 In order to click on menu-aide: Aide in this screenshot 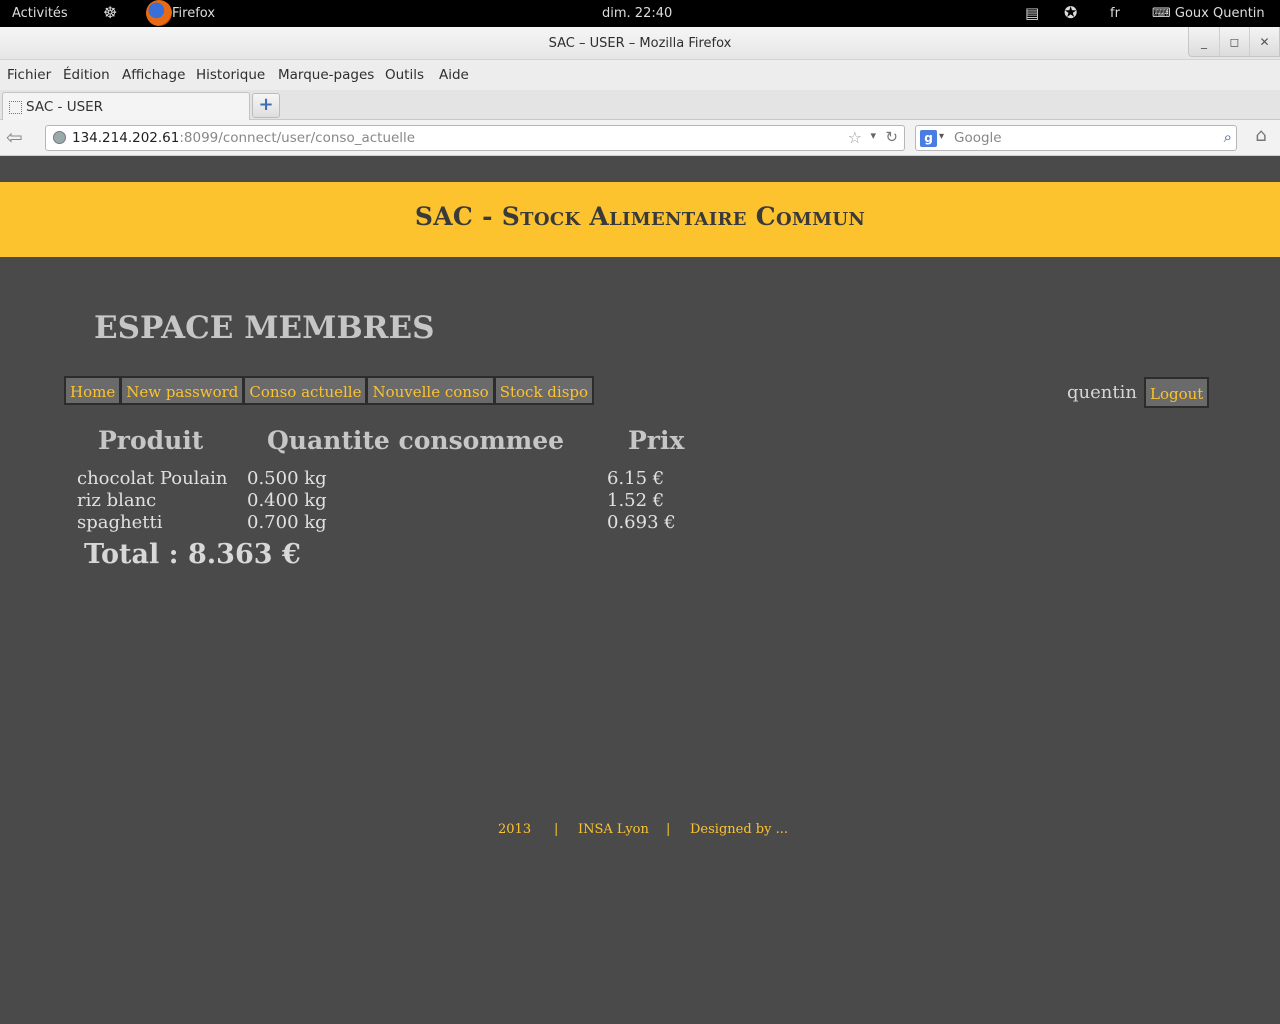, I will do `click(454, 75)`.